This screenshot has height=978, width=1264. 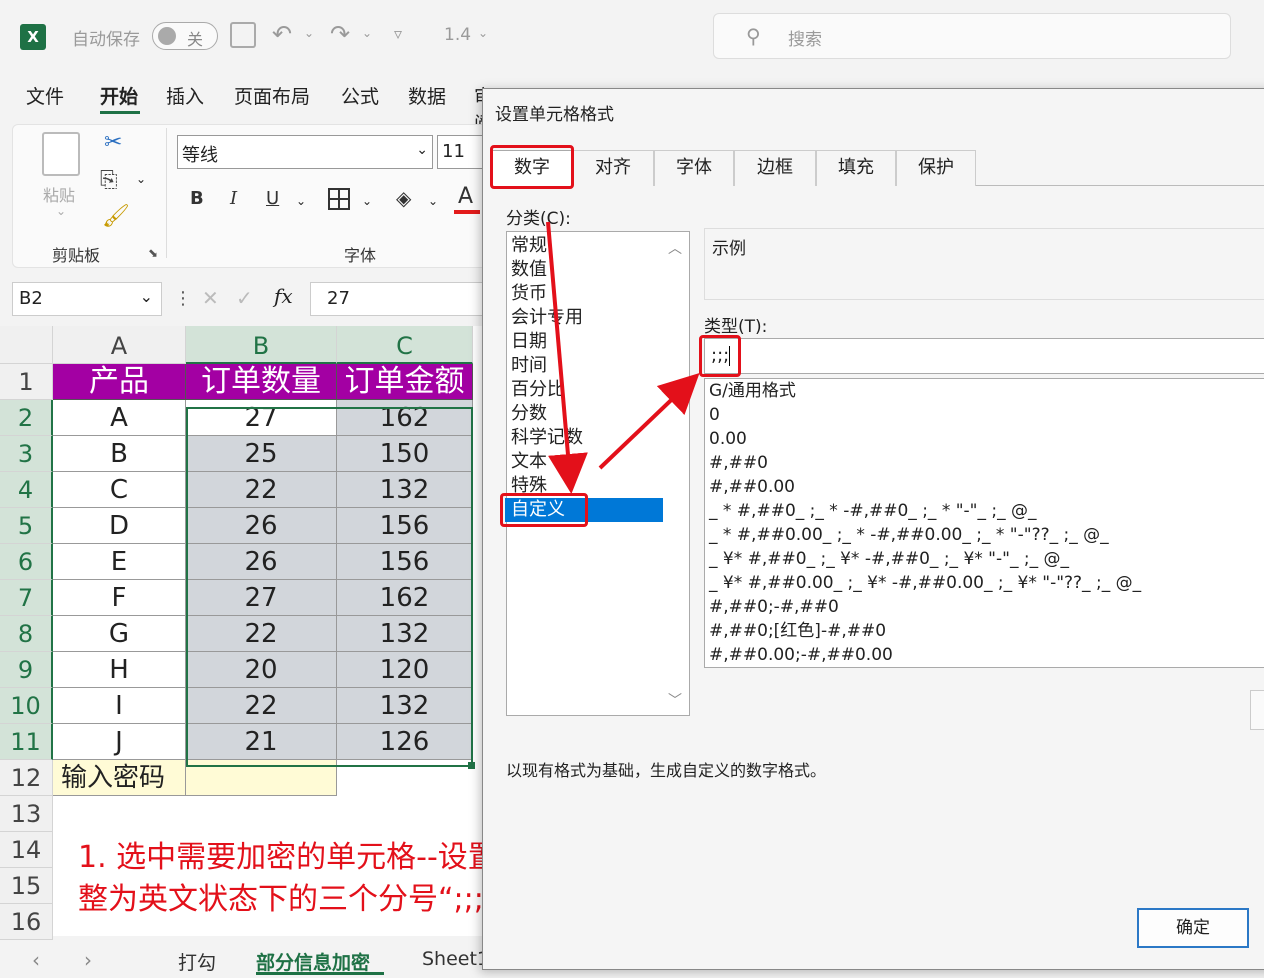 What do you see at coordinates (649, 421) in the screenshot?
I see `arrow-to-type` at bounding box center [649, 421].